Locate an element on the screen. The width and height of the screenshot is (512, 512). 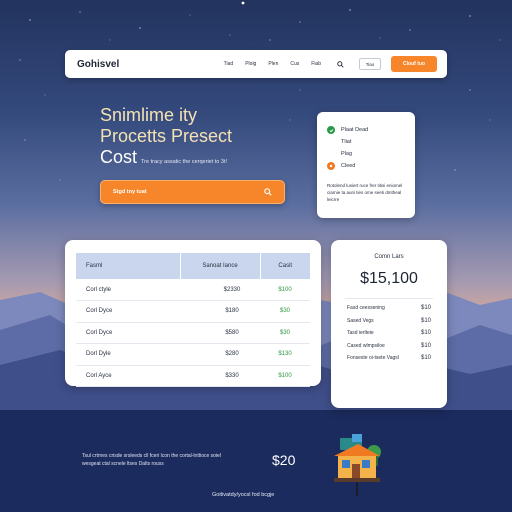
option-item: Plaat Dead is located at coordinates (366, 130).